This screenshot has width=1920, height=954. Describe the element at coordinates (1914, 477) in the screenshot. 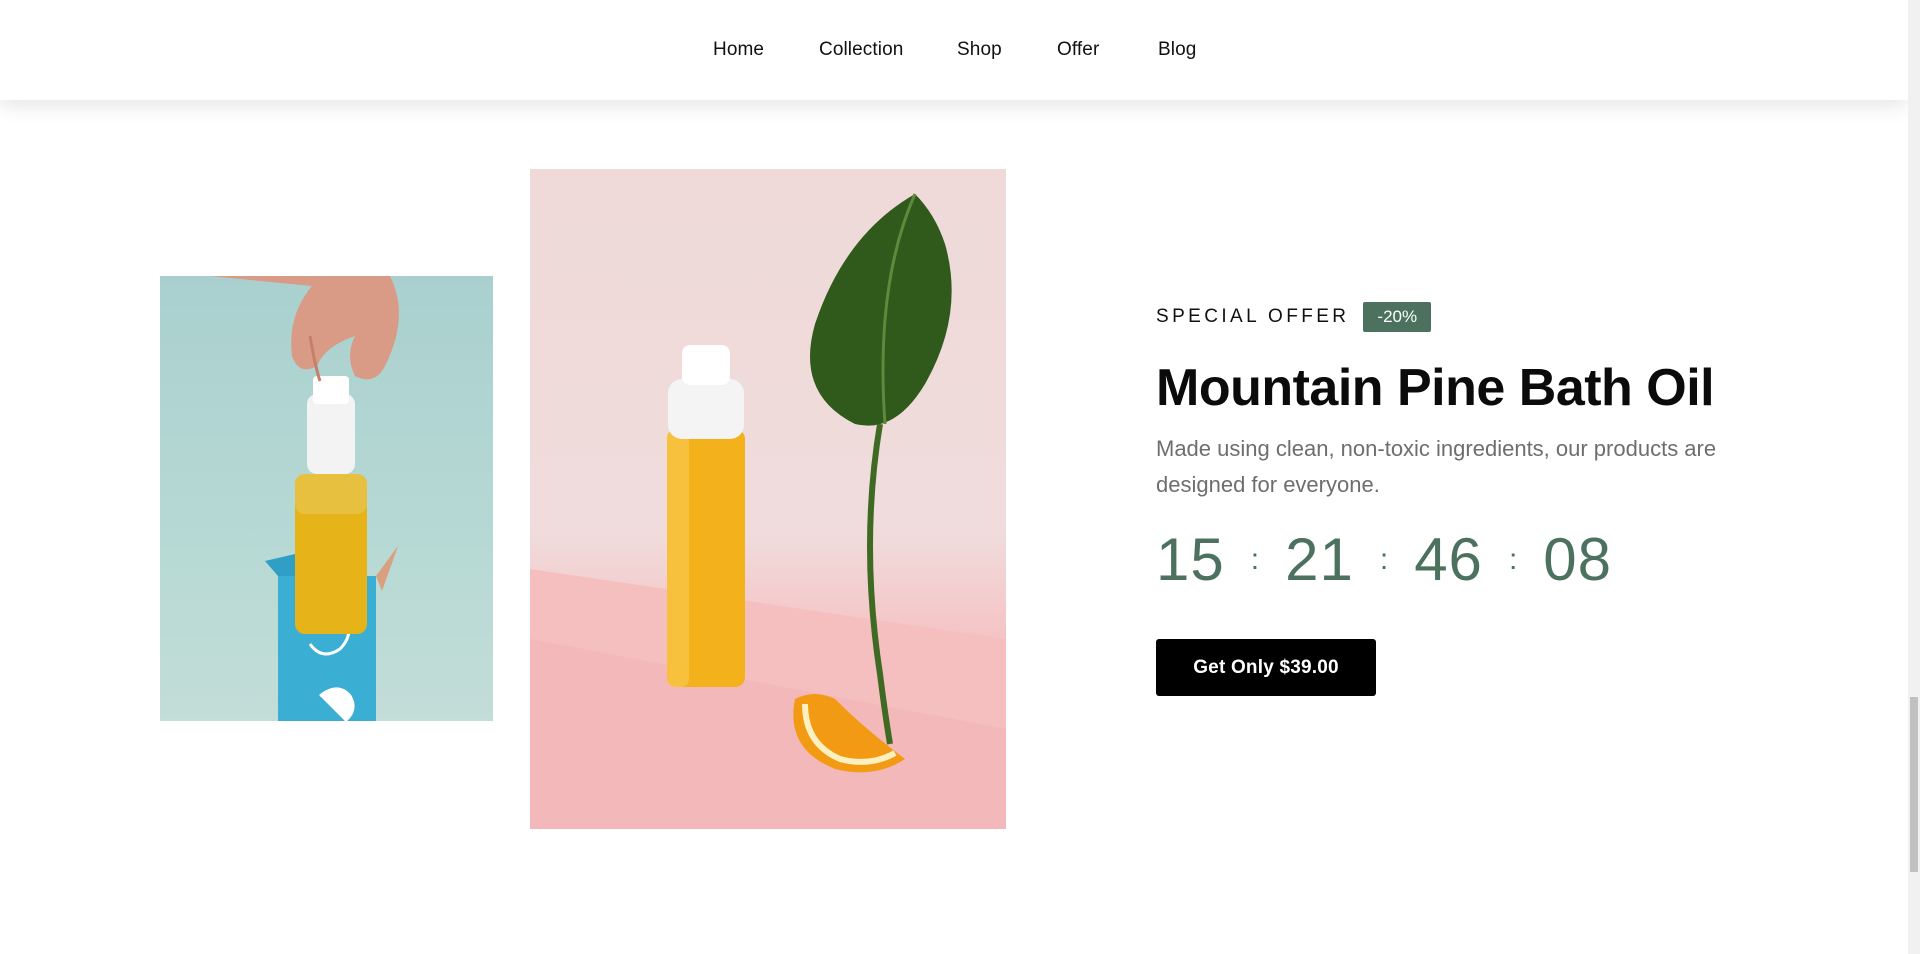

I see `page-scrollbar` at that location.